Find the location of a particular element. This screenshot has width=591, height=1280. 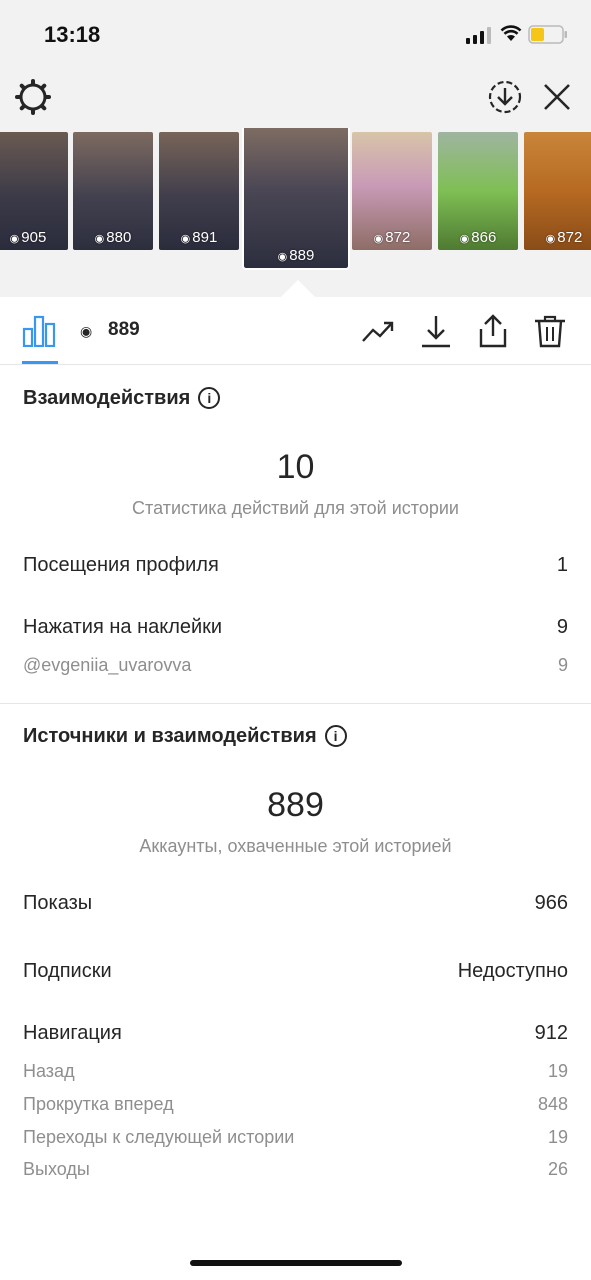

stat-label: Показы is located at coordinates (58, 903).